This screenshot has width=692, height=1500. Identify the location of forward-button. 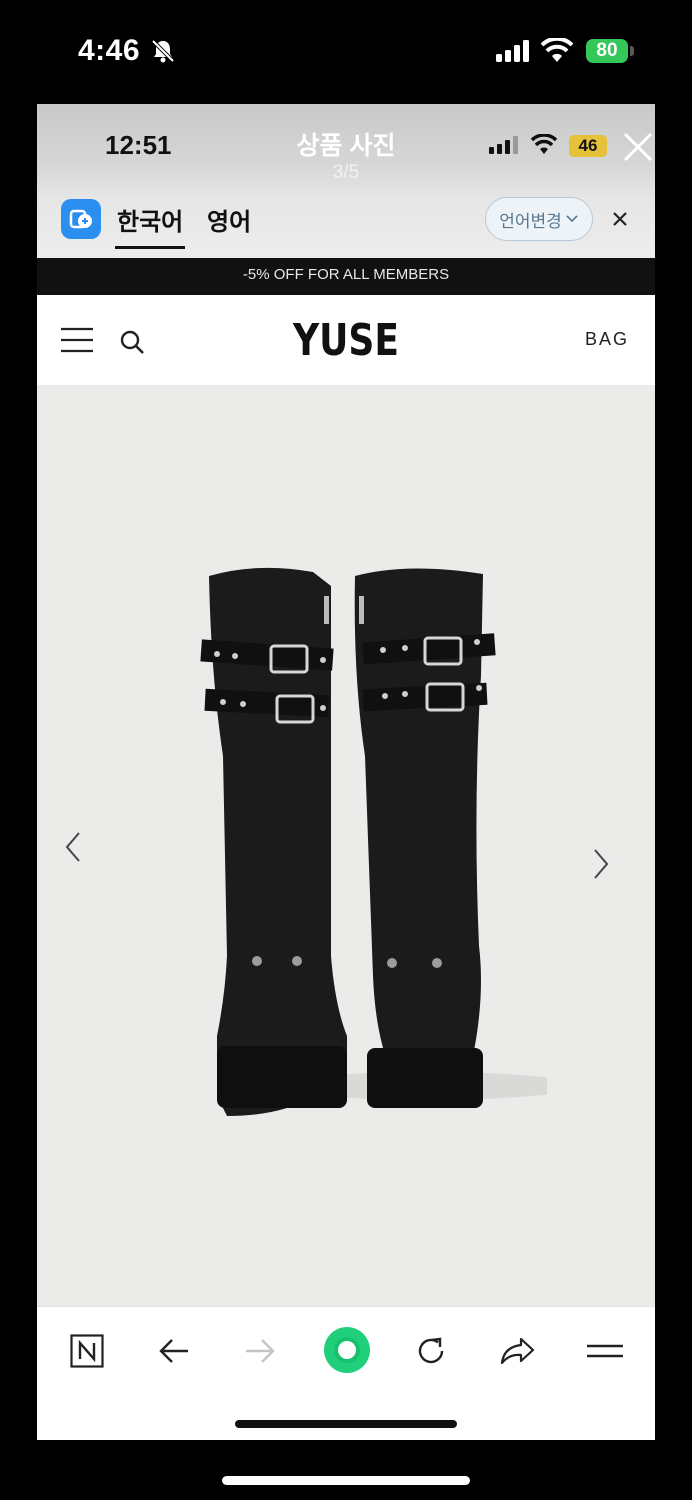
(260, 1351).